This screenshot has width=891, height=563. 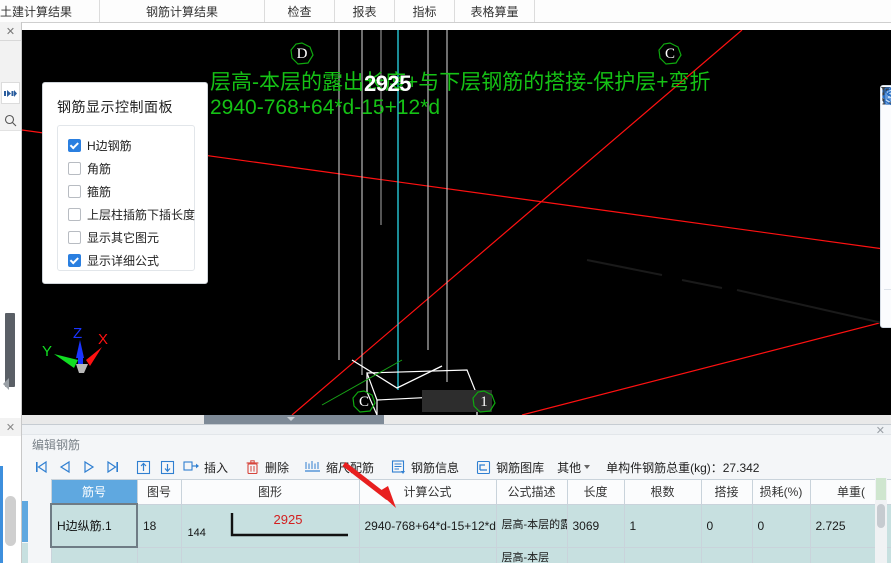 I want to click on checkbox-corner-rebar, so click(x=74, y=168).